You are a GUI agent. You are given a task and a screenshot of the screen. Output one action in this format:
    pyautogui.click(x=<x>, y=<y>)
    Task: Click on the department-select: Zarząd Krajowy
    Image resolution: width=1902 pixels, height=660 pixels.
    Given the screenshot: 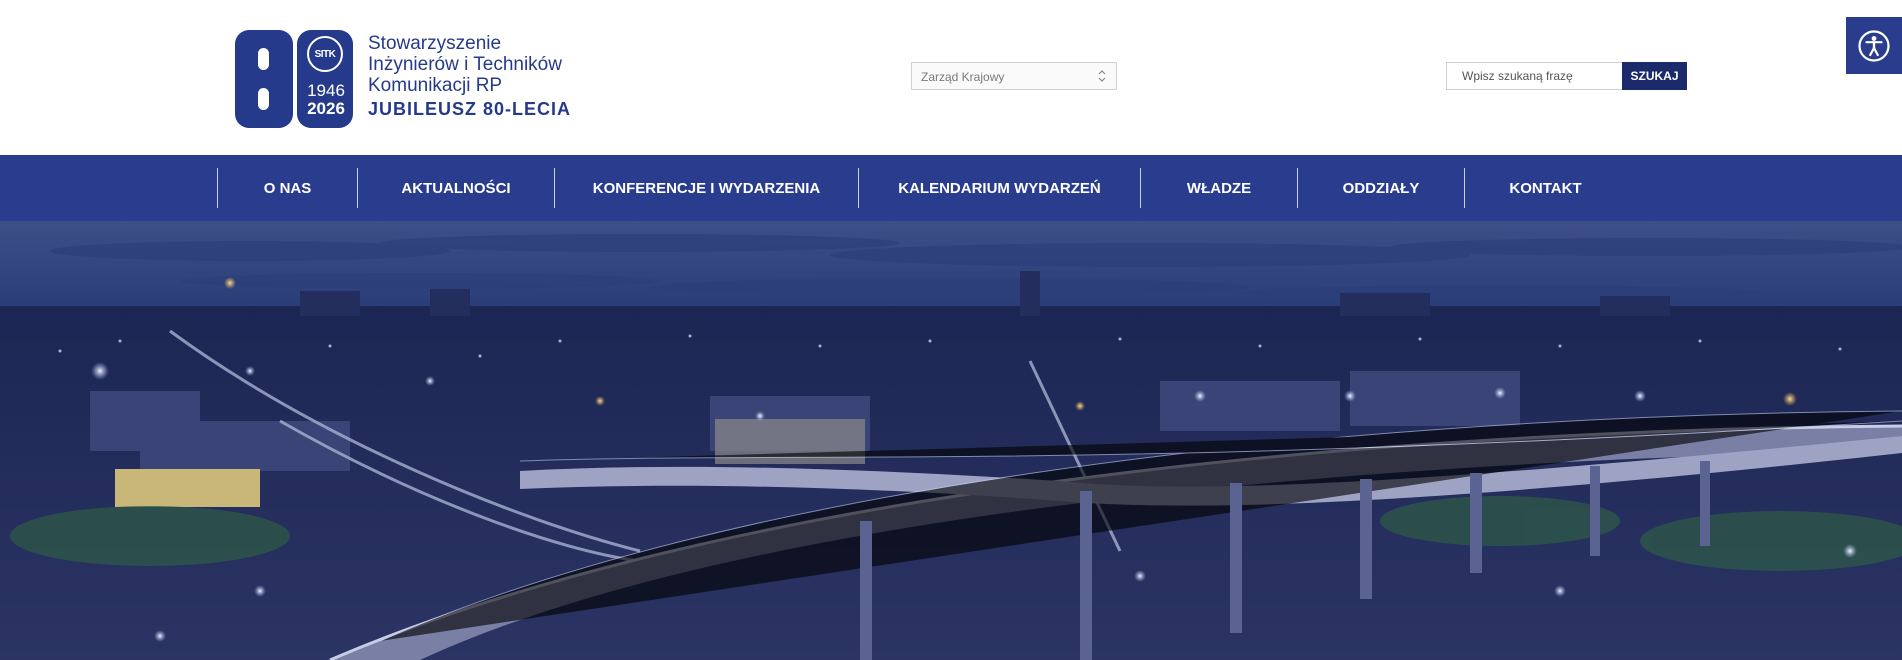 What is the action you would take?
    pyautogui.click(x=1014, y=76)
    